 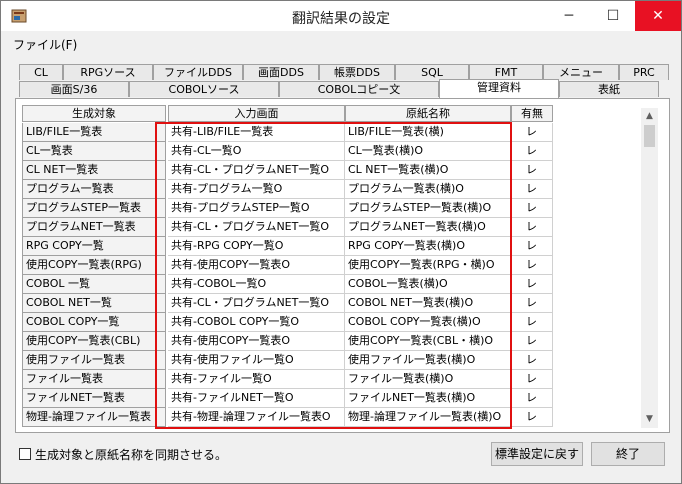 I want to click on scroll-thumb, so click(x=649, y=136).